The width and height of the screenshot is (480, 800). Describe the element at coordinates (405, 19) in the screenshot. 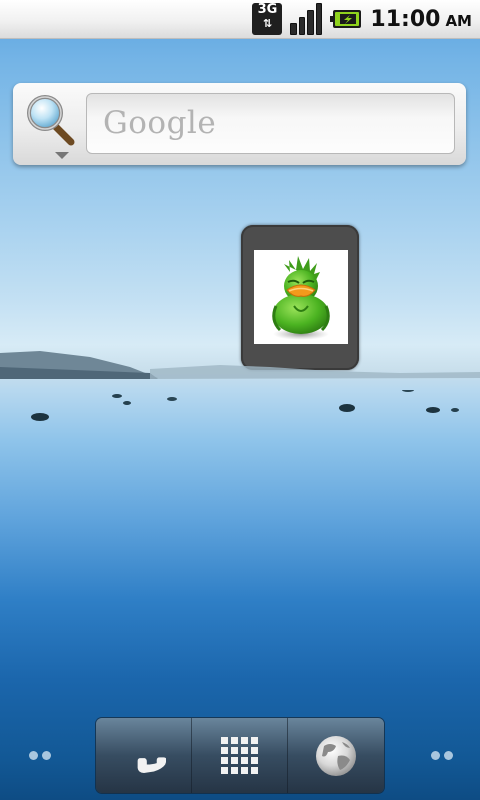

I see `clock-time: 11:00` at that location.